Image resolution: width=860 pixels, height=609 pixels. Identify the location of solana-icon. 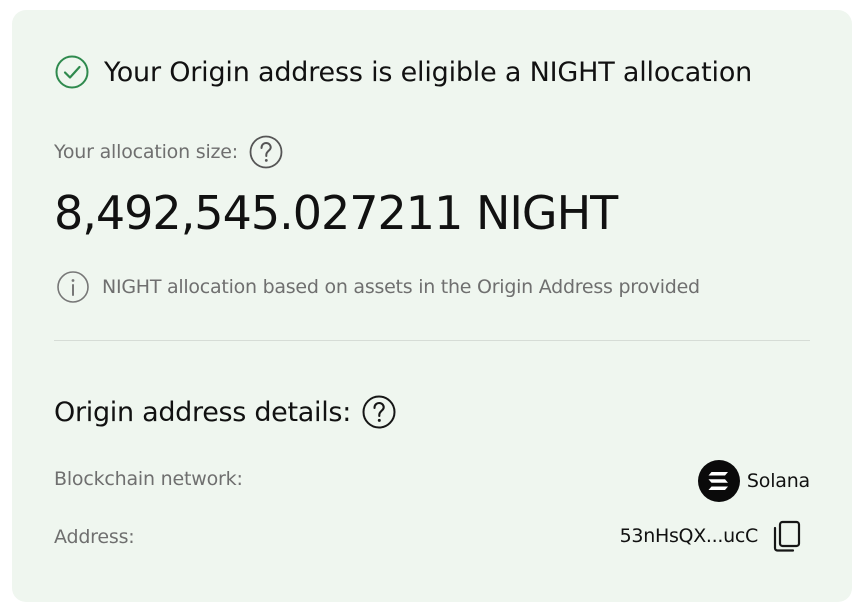
(718, 481).